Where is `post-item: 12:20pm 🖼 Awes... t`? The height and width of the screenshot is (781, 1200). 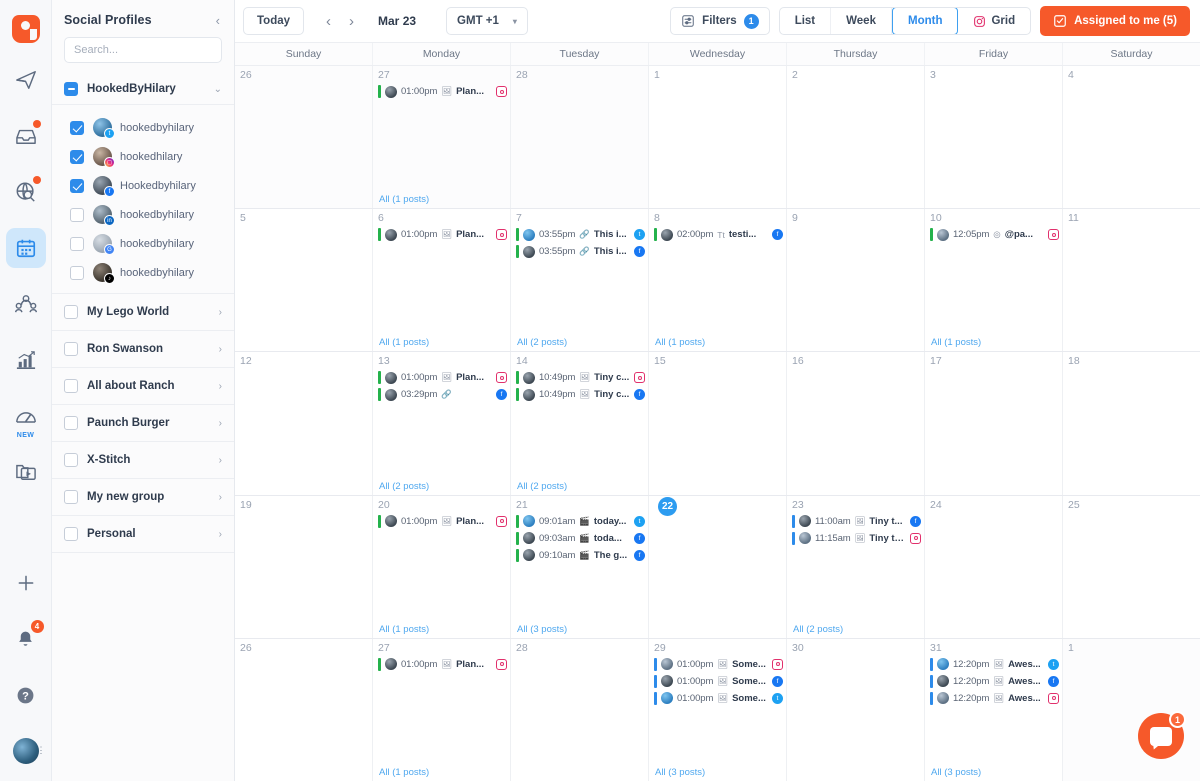 post-item: 12:20pm 🖼 Awes... t is located at coordinates (994, 664).